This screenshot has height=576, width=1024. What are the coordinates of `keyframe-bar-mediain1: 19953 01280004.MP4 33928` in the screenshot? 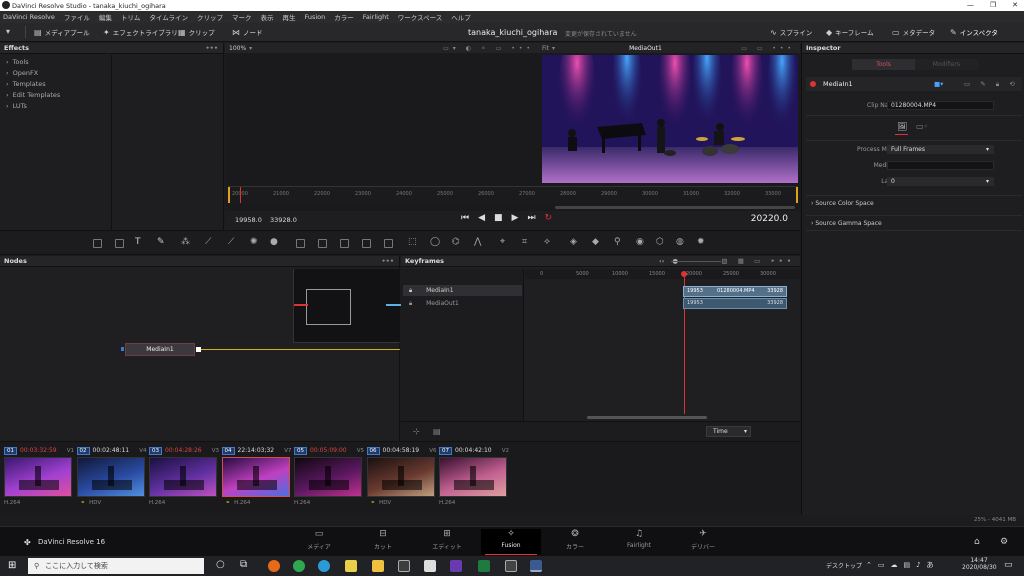 It's located at (735, 291).